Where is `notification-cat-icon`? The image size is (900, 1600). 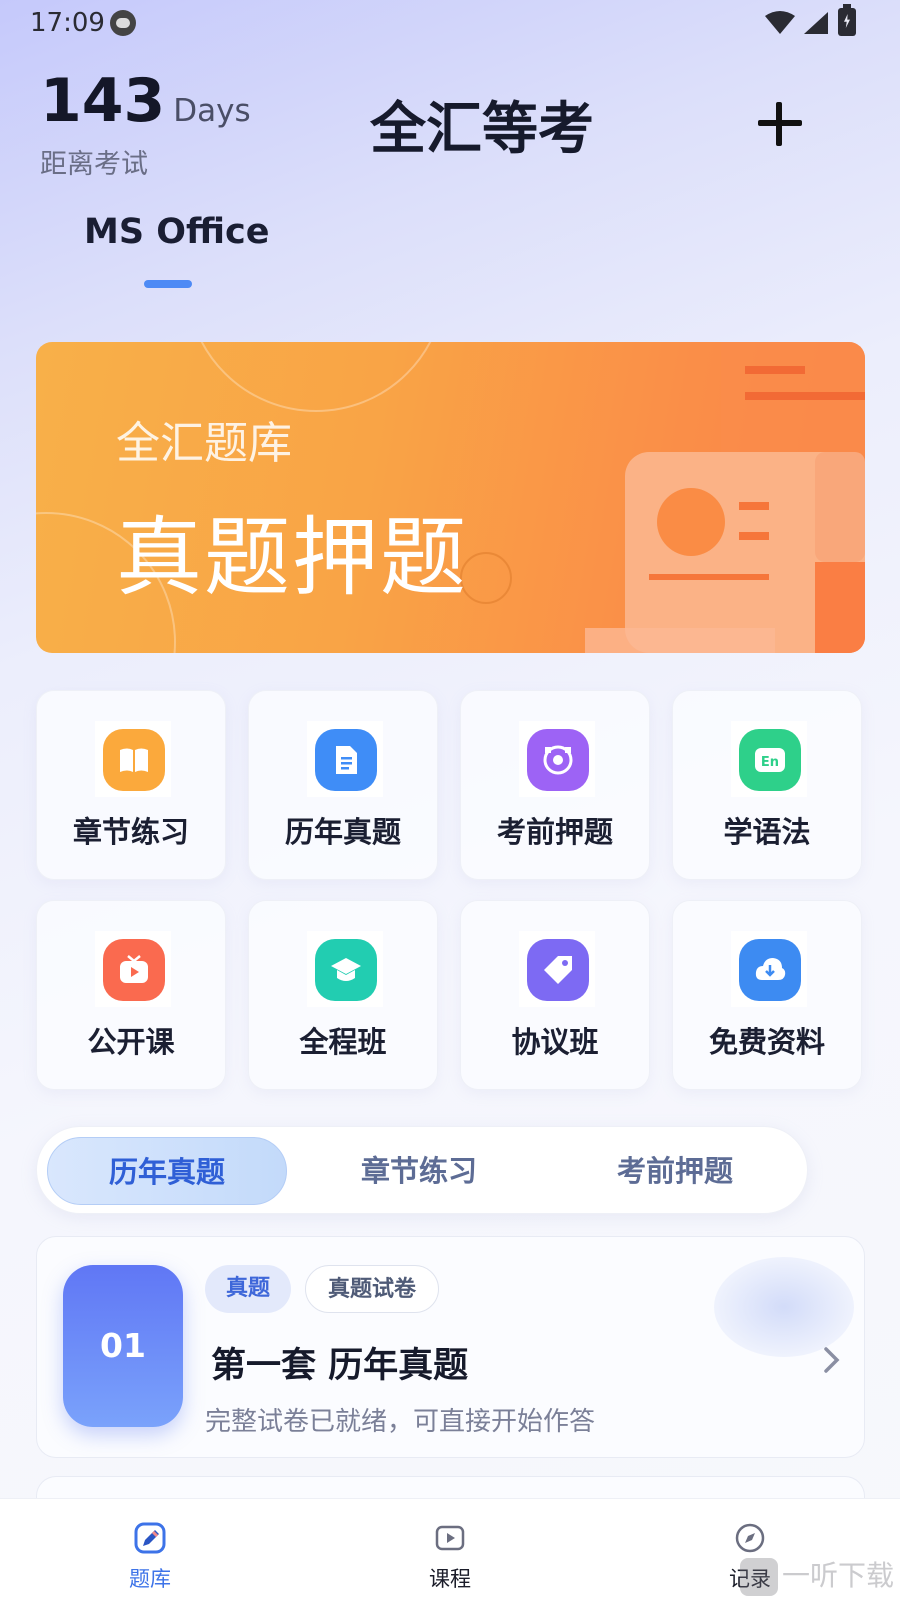 notification-cat-icon is located at coordinates (123, 23).